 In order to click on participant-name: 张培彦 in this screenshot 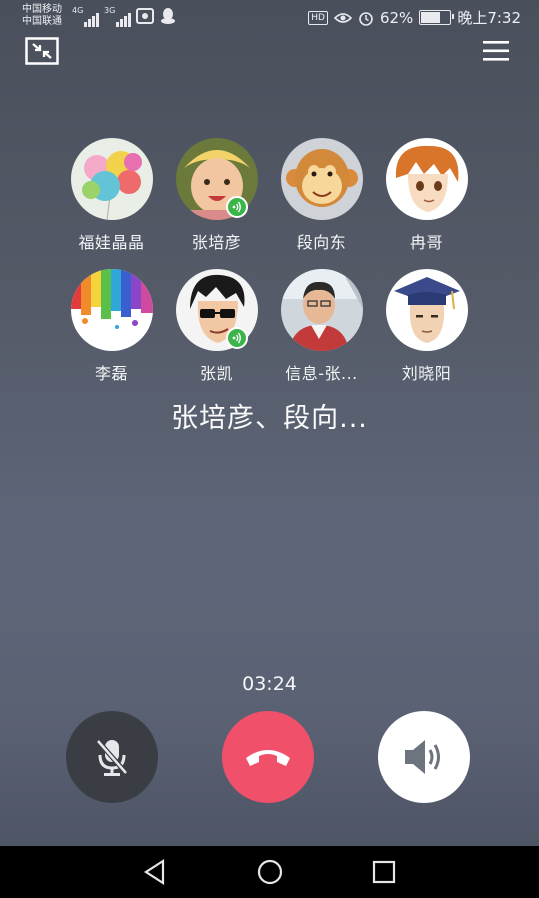, I will do `click(216, 242)`.